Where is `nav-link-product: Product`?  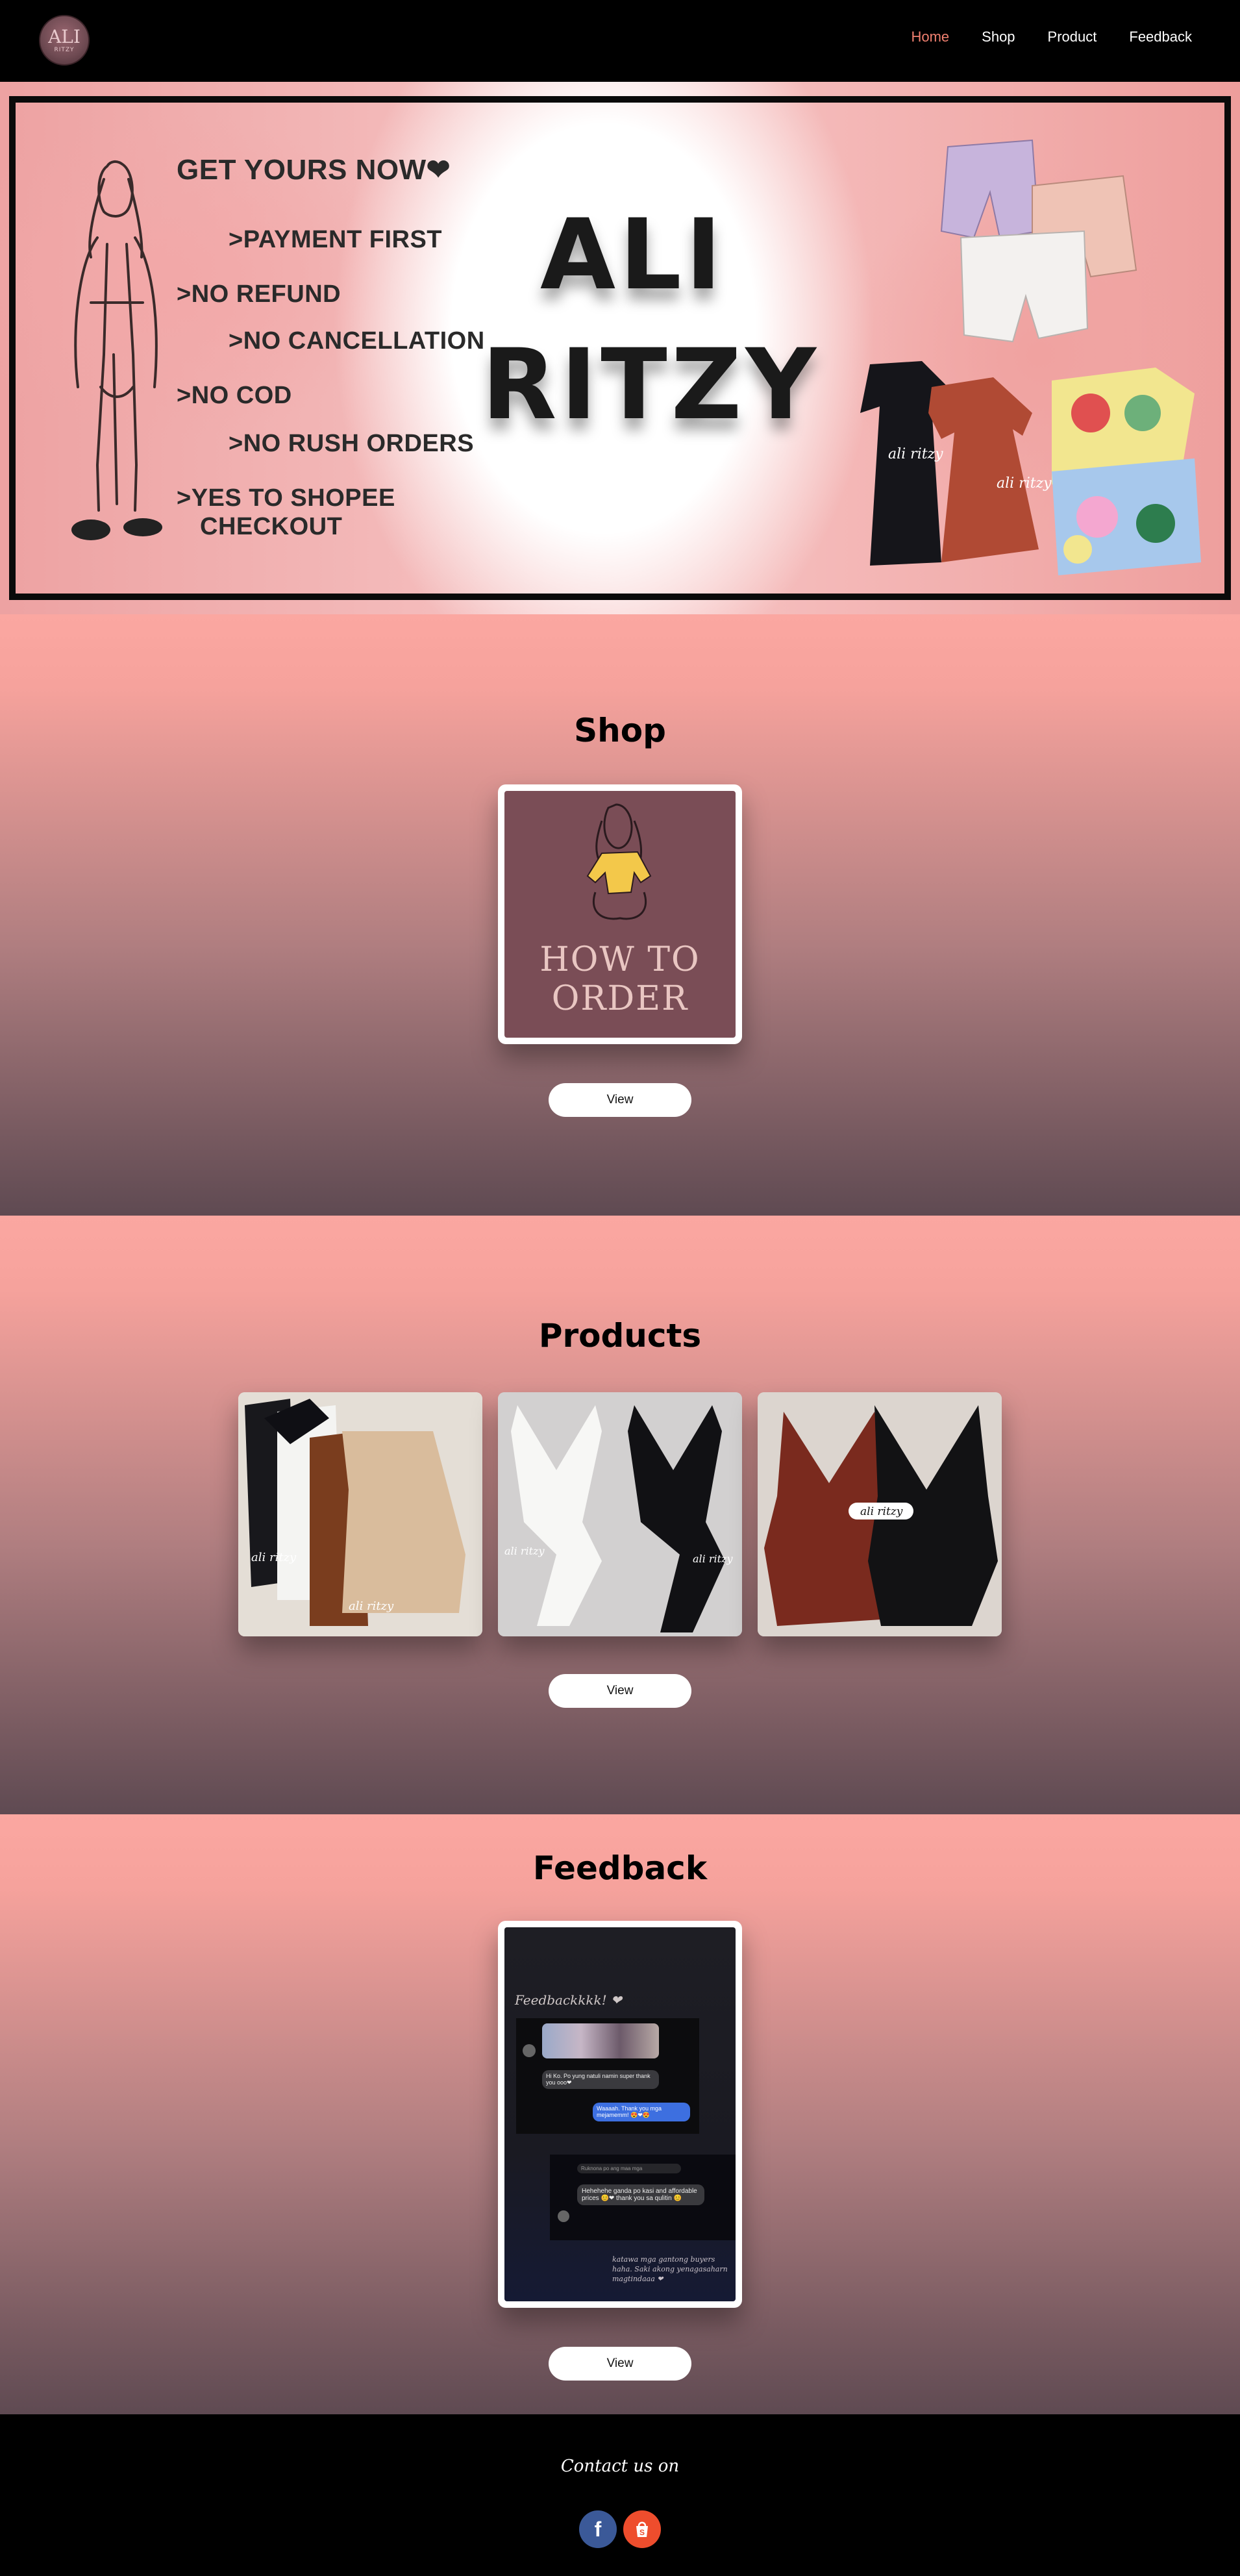 nav-link-product: Product is located at coordinates (1072, 37).